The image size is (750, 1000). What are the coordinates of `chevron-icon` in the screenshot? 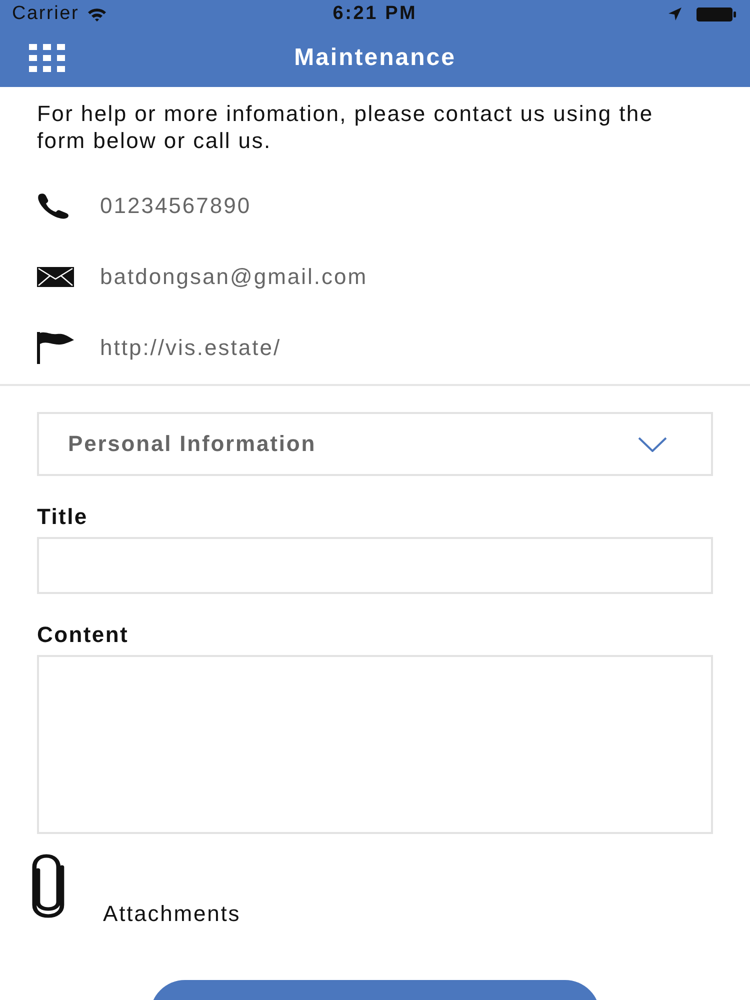 It's located at (652, 444).